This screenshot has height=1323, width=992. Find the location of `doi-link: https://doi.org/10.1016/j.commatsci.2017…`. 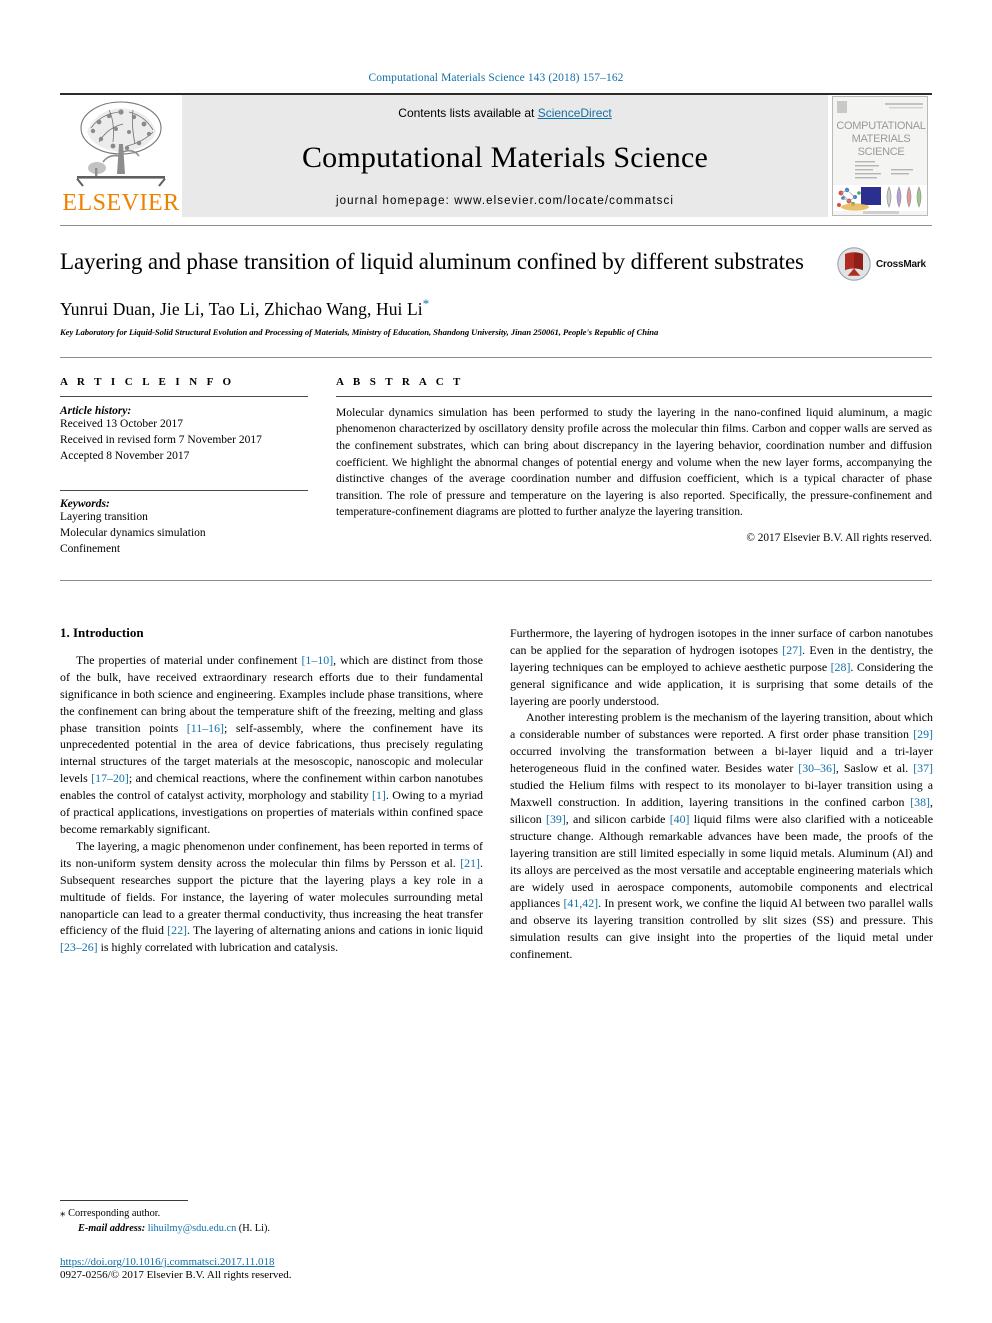

doi-link: https://doi.org/10.1016/j.commatsci.2017… is located at coordinates (271, 1262).